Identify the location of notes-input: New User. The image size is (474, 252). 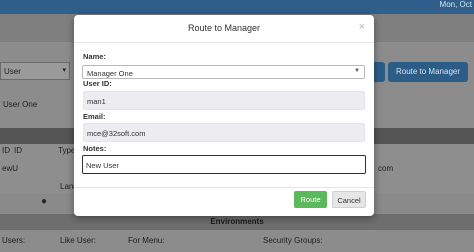
(224, 164).